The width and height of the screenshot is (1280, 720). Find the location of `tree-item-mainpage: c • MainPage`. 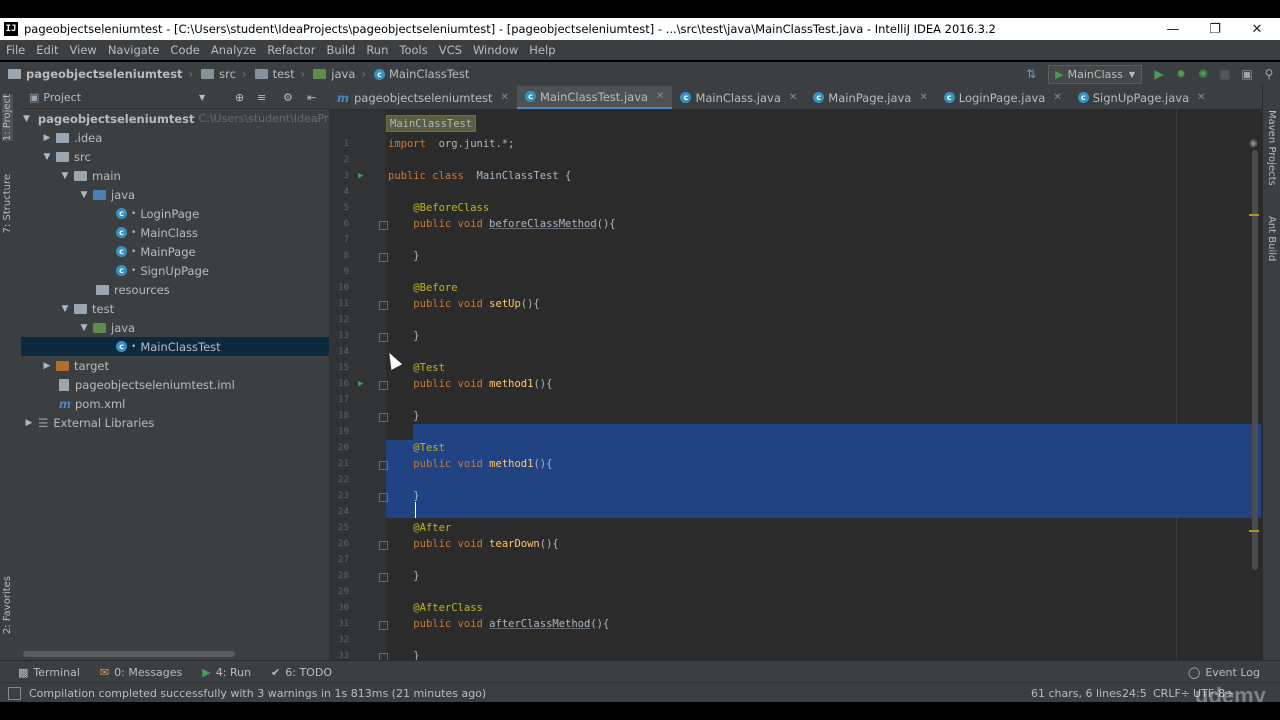

tree-item-mainpage: c • MainPage is located at coordinates (175, 251).